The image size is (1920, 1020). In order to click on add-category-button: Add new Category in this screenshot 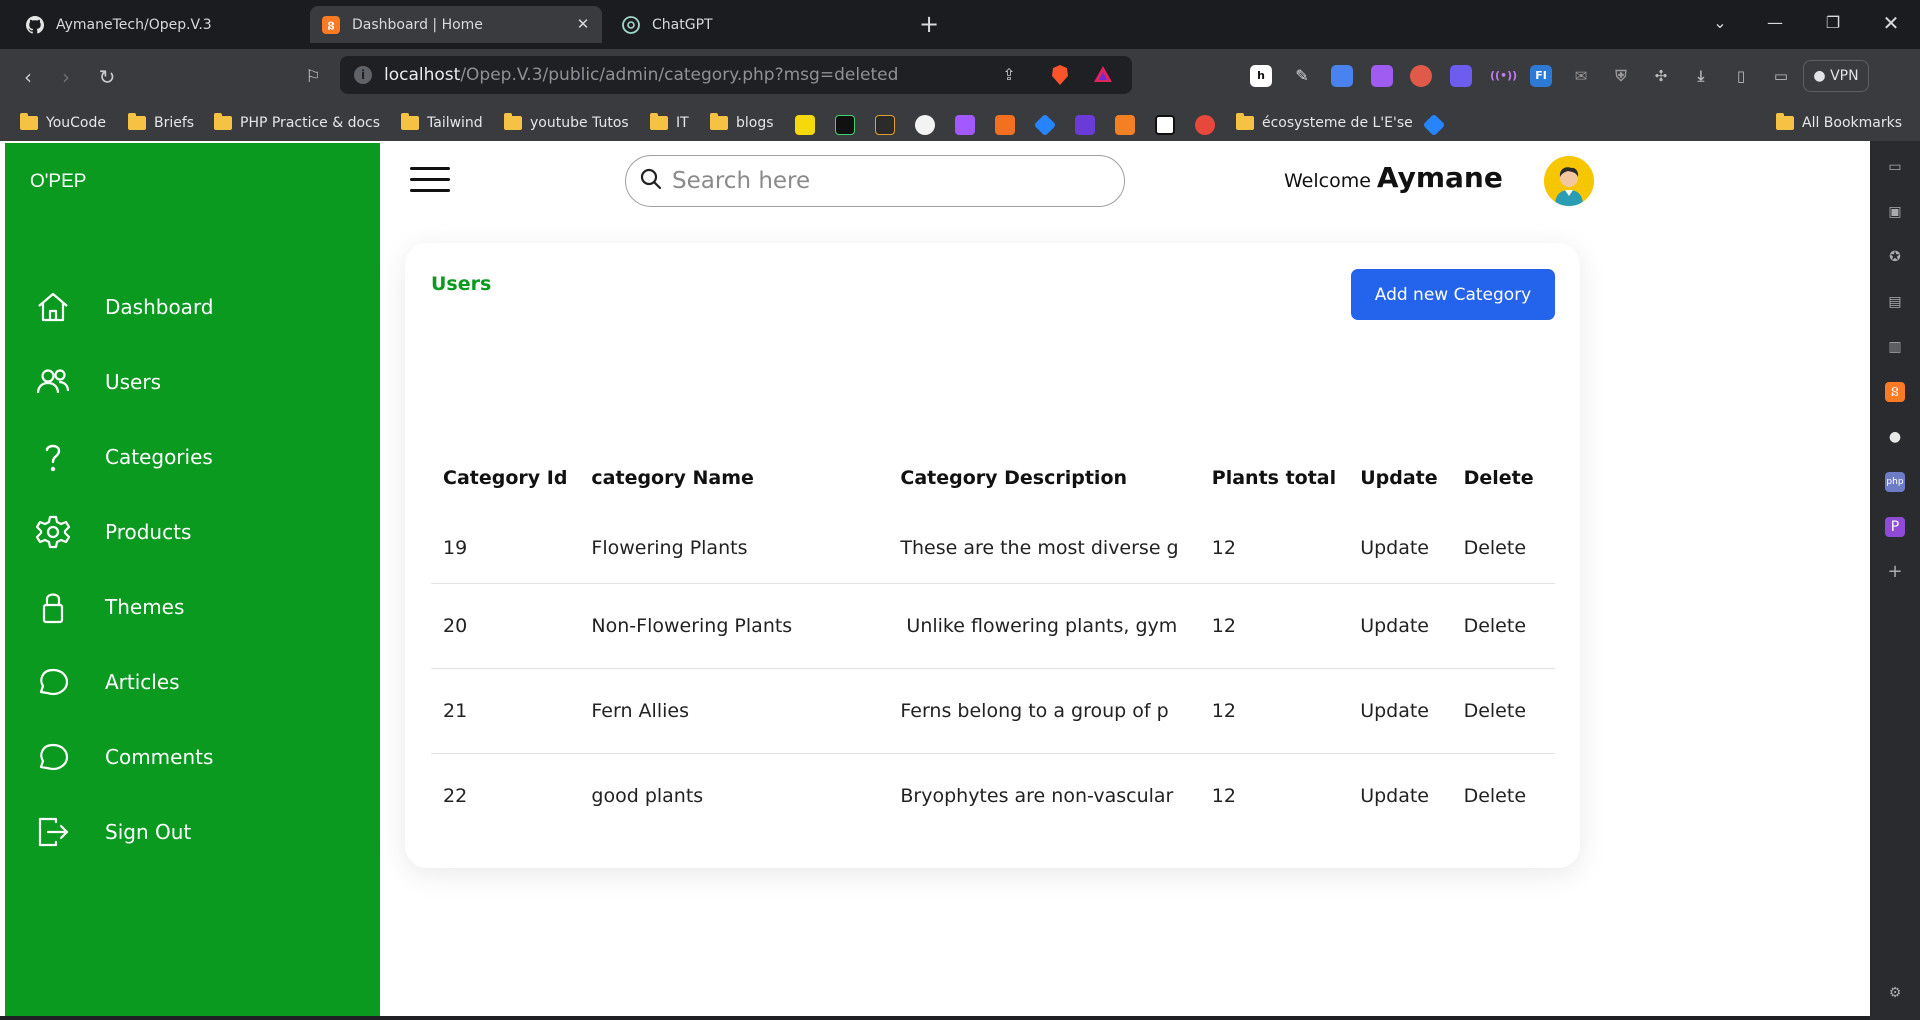, I will do `click(1453, 294)`.